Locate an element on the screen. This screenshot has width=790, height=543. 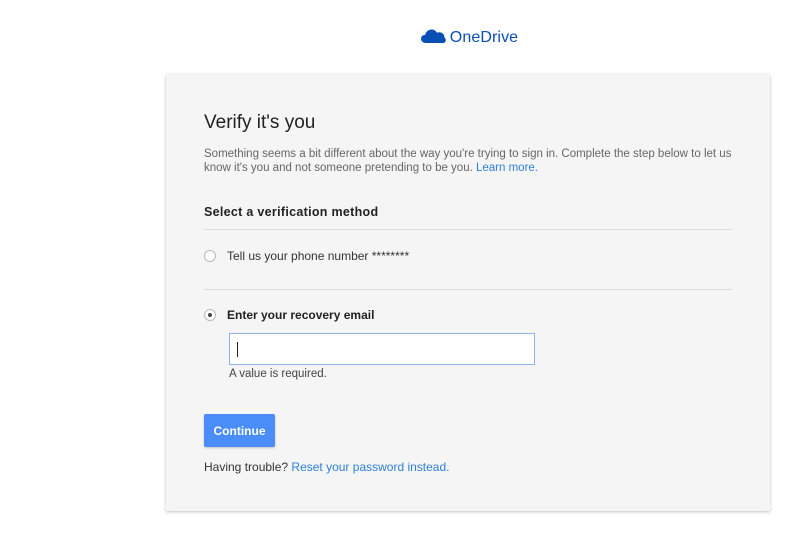
phone-radio is located at coordinates (210, 256).